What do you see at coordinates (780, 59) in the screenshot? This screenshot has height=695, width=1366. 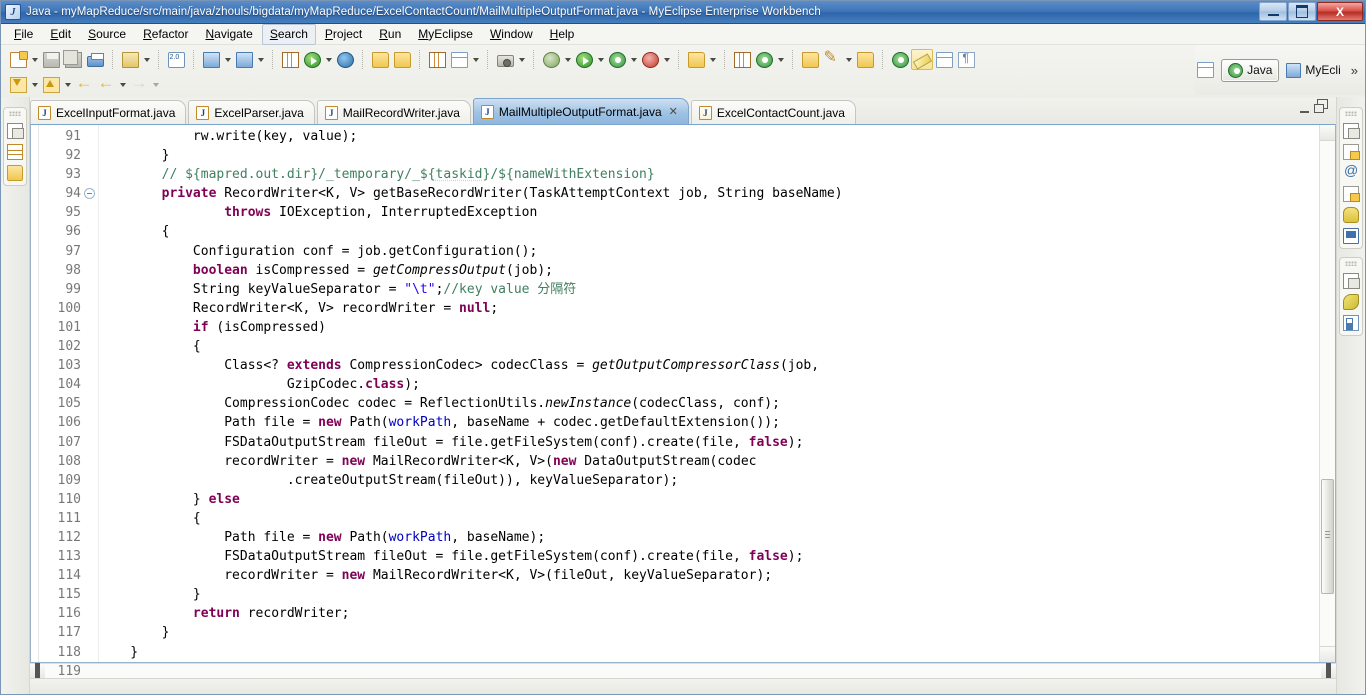 I see `new-annotation-dropdown` at bounding box center [780, 59].